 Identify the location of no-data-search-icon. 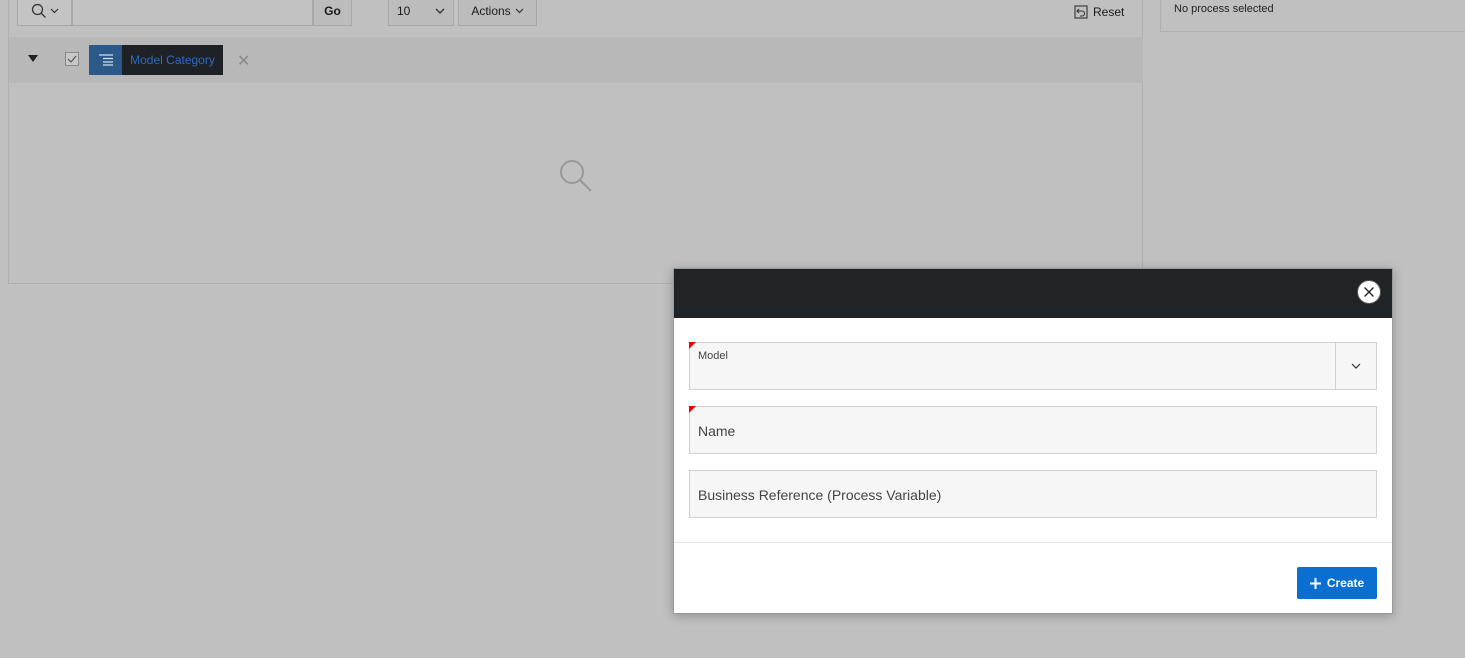
(576, 176).